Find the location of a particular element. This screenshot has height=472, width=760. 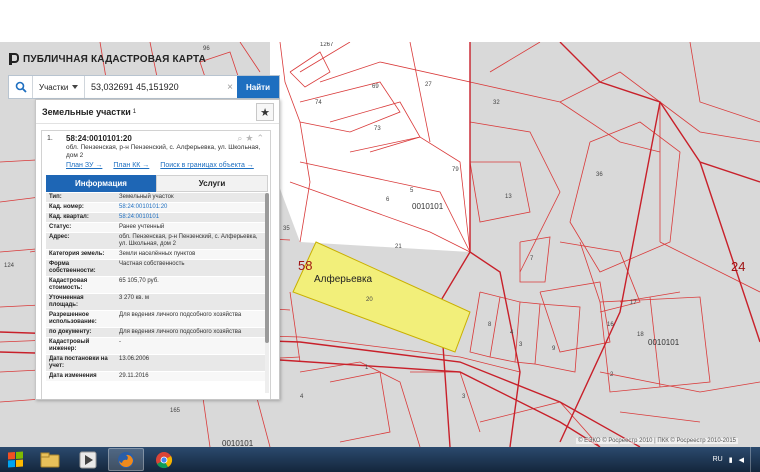

rosreestr-logo-icon is located at coordinates (13, 59).